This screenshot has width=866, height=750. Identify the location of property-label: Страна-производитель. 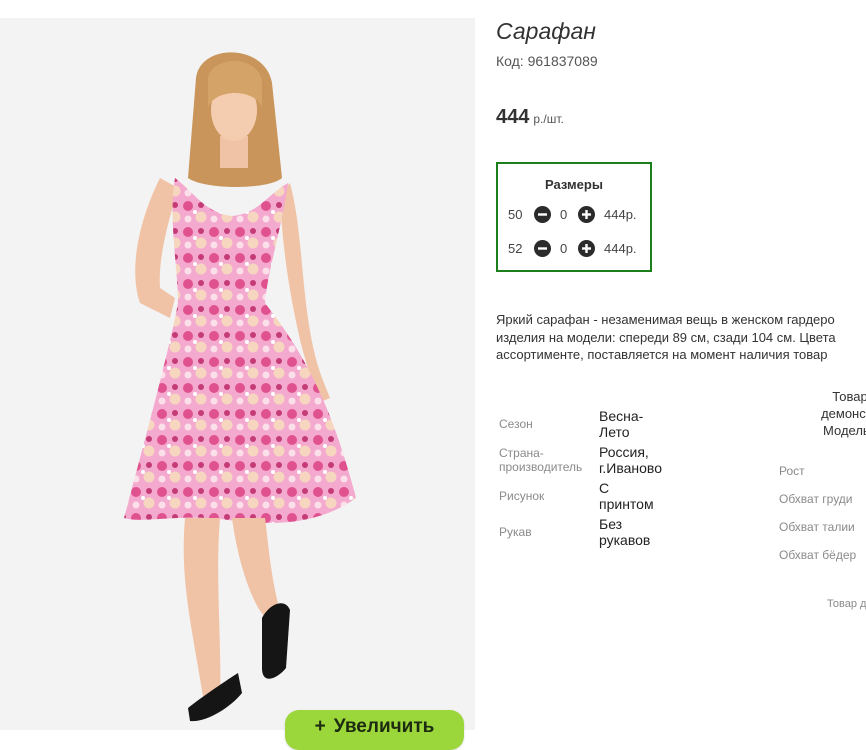
(541, 460).